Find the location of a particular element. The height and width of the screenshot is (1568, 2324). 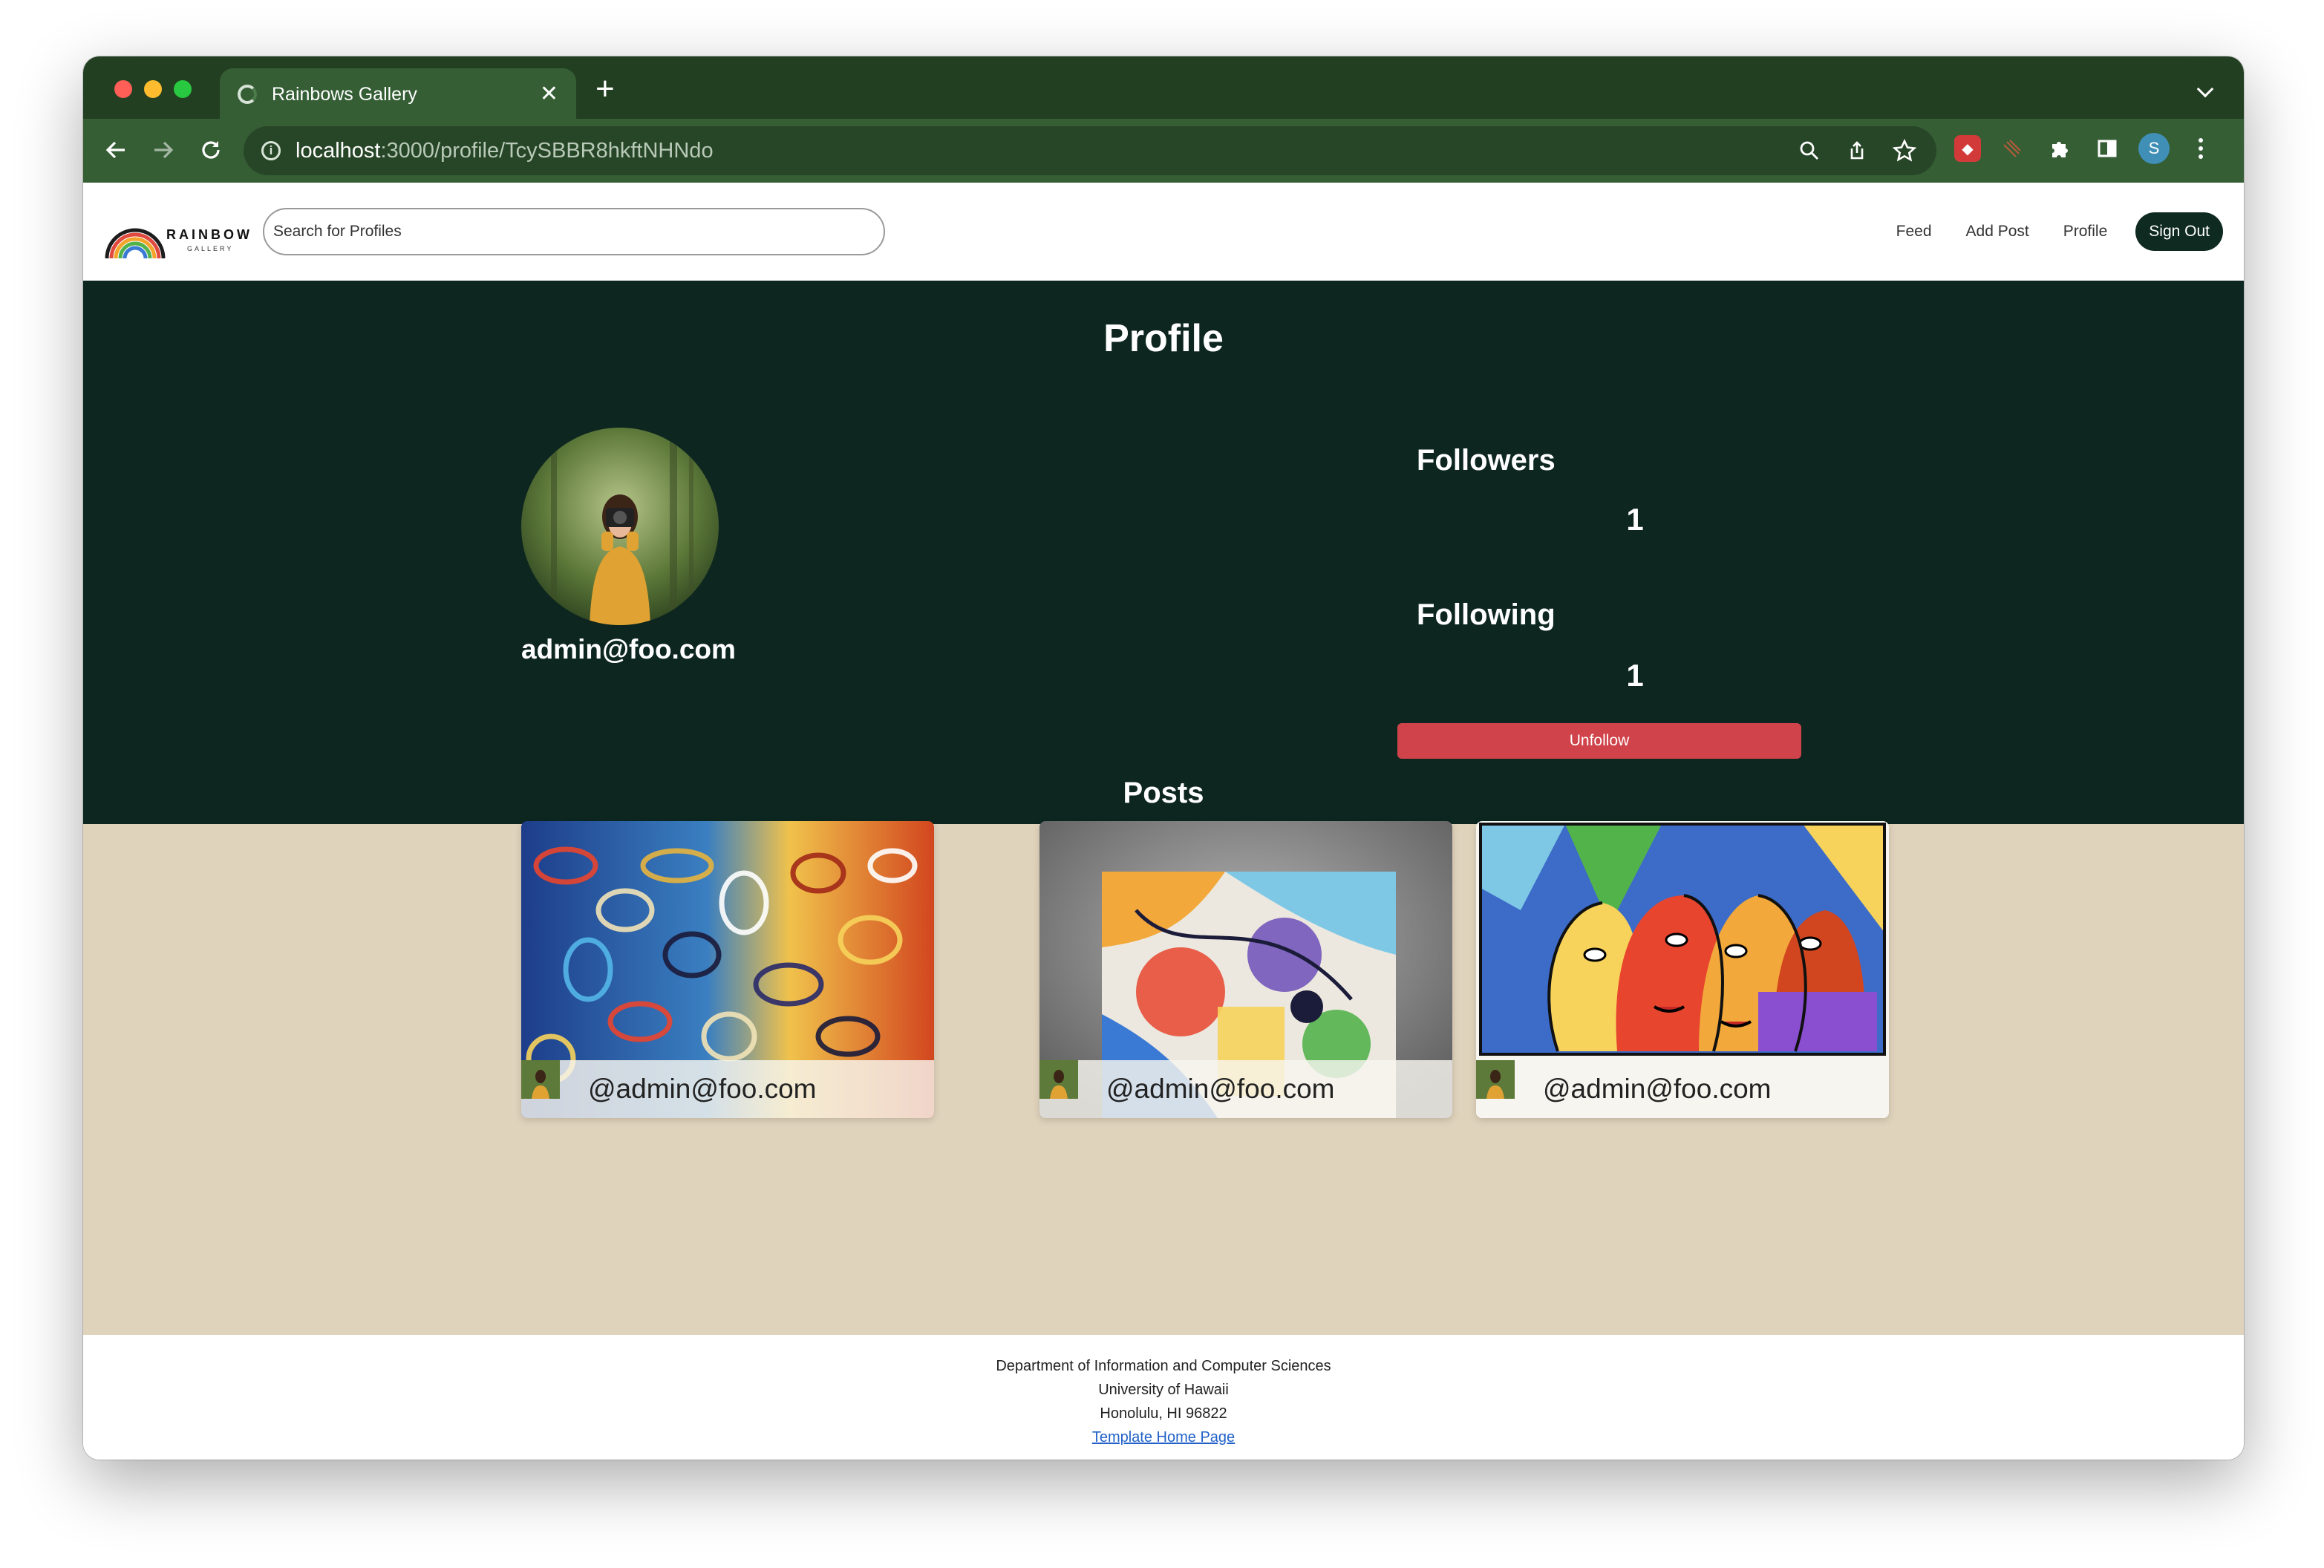

minimize-window-button is located at coordinates (153, 89).